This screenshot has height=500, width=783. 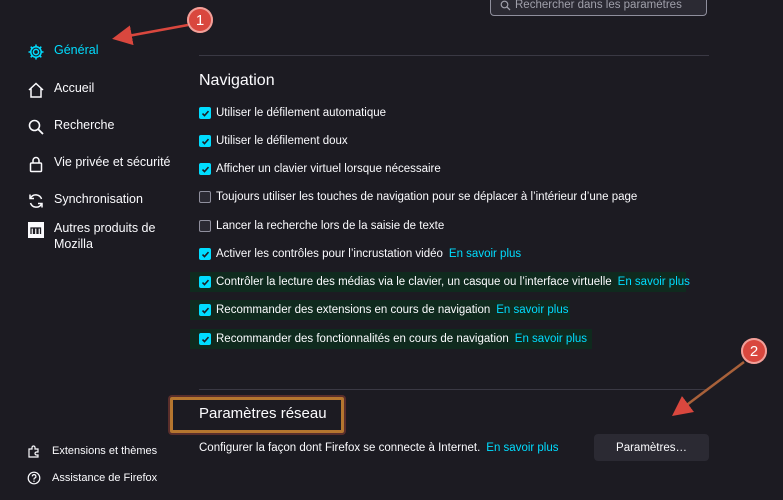 I want to click on sidebar-item-privacy: Vie privée et sécurité, so click(x=98, y=164).